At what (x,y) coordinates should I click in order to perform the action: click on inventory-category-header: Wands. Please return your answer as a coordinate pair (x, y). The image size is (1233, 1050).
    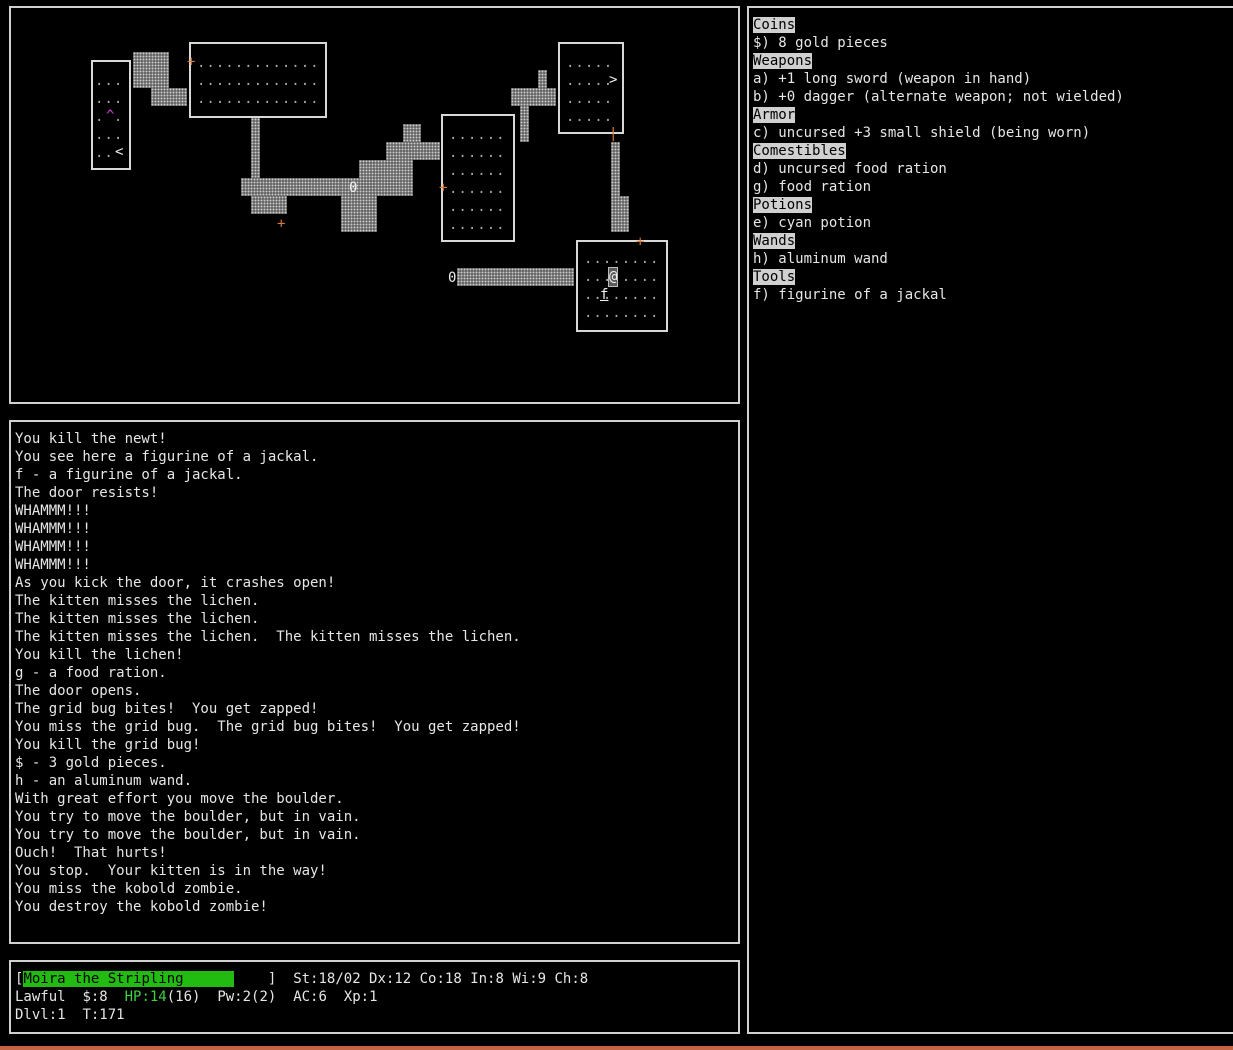
    Looking at the image, I should click on (774, 241).